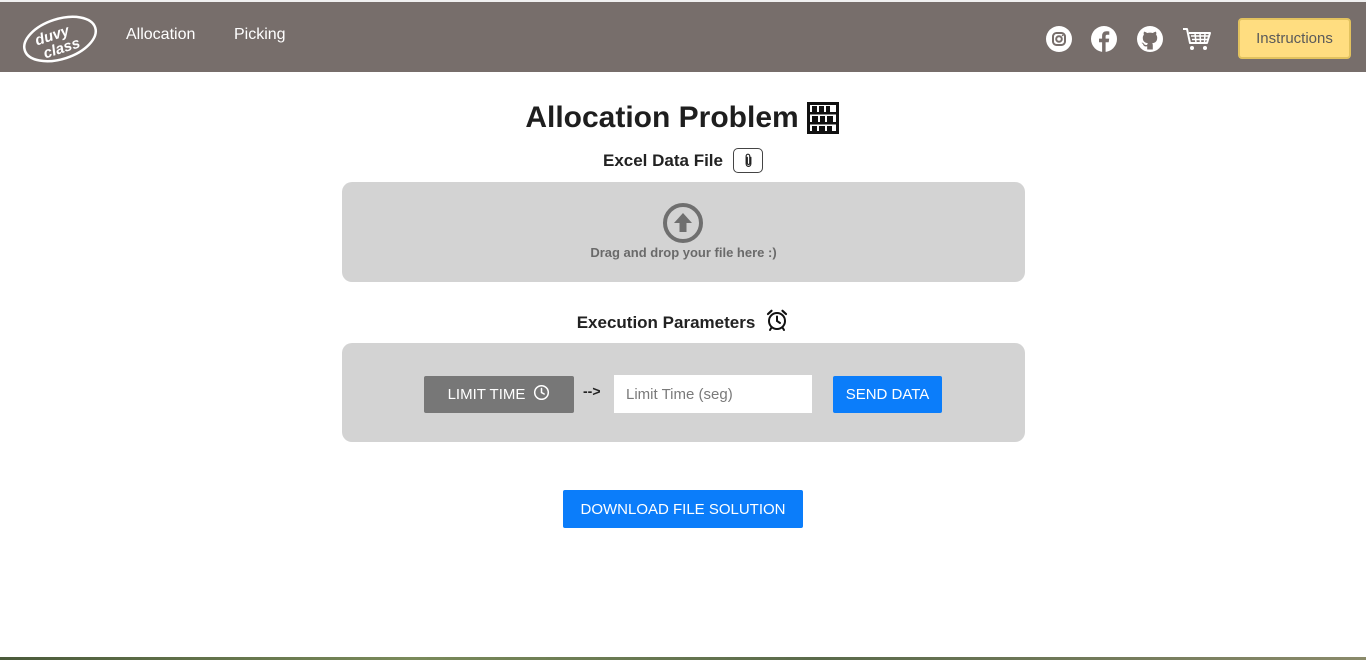  I want to click on cart-icon, so click(1197, 39).